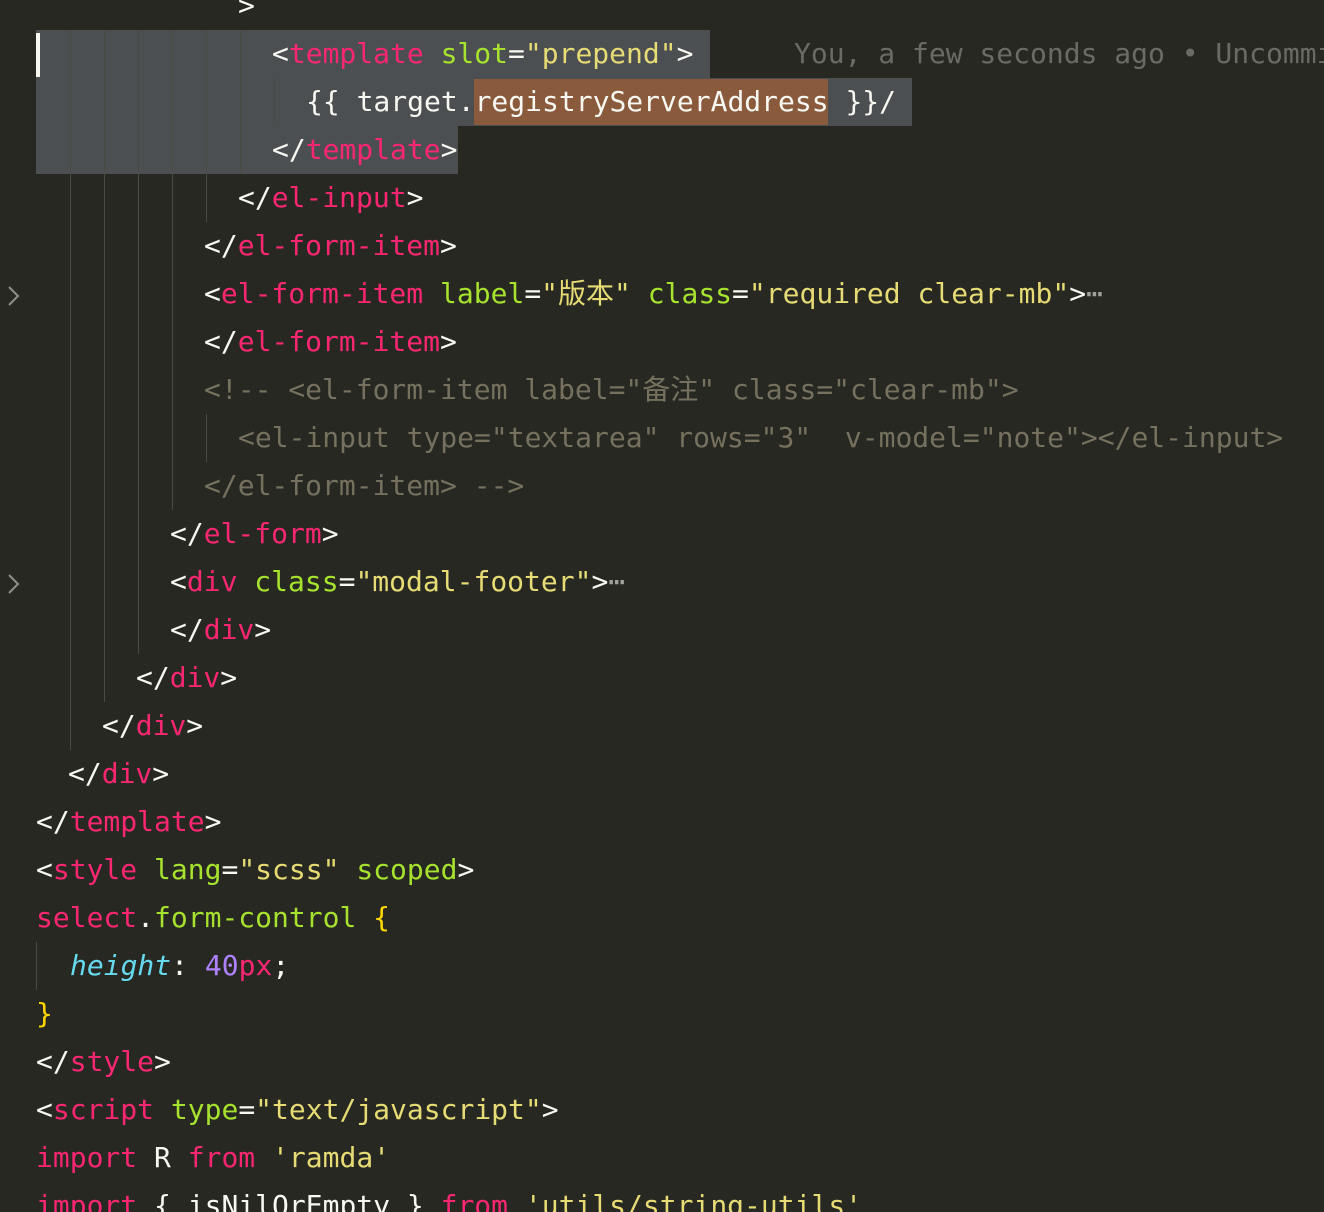 Image resolution: width=1324 pixels, height=1212 pixels. Describe the element at coordinates (121, 965) in the screenshot. I see `code-token: height` at that location.